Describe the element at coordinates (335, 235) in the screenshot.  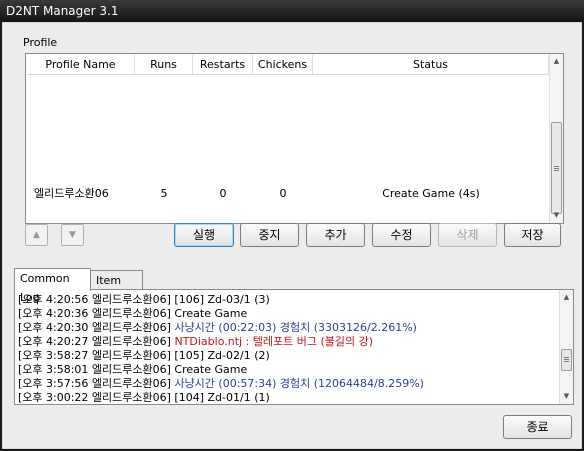
I see `add-button: 추가` at that location.